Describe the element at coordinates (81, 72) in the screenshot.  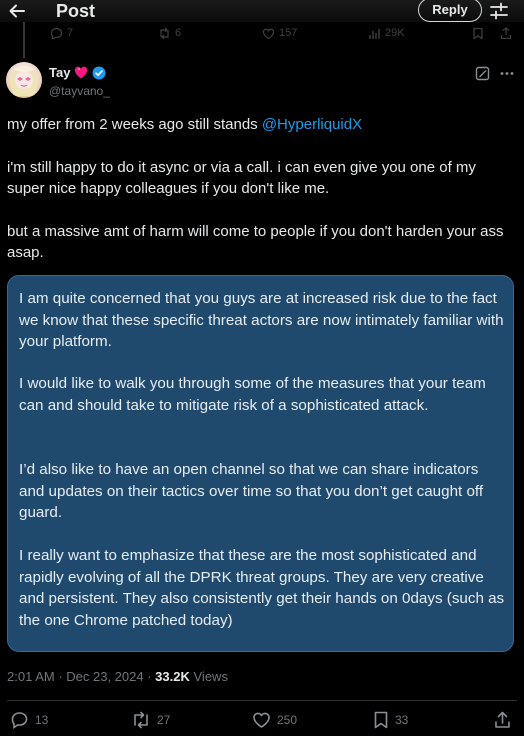
I see `heart-emoji-icon` at that location.